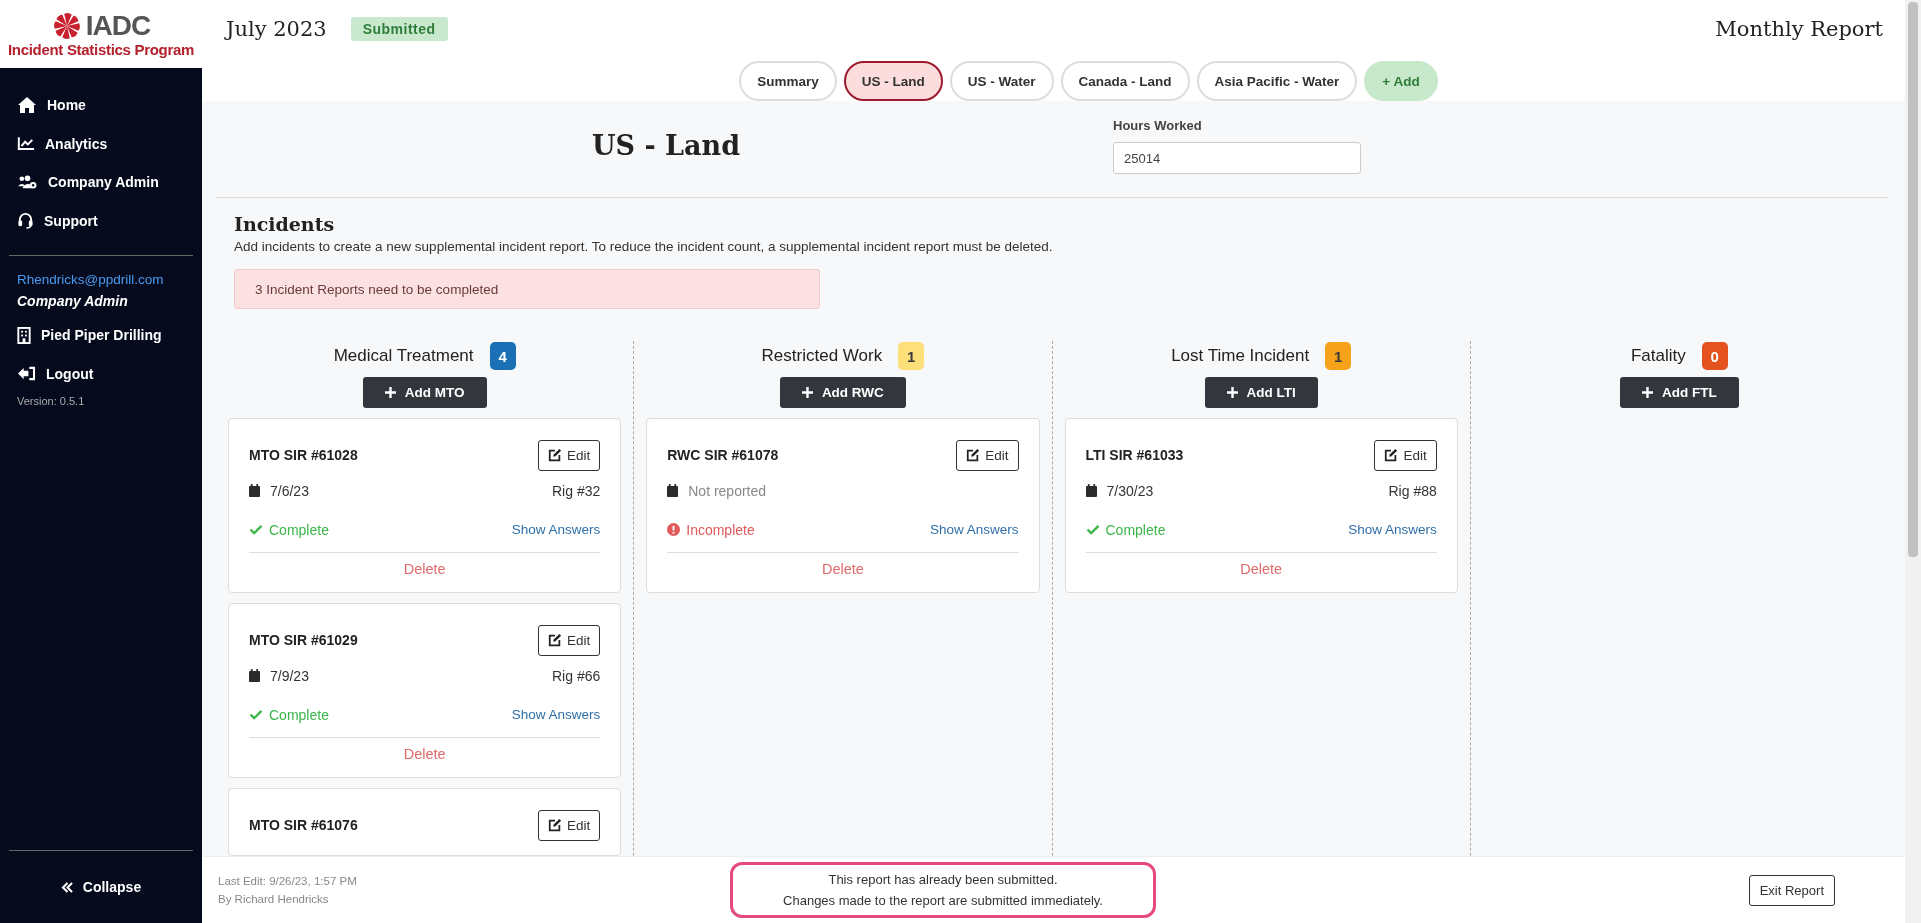 This screenshot has height=923, width=1921. What do you see at coordinates (1679, 392) in the screenshot?
I see `add-incident-button: Add FTL` at bounding box center [1679, 392].